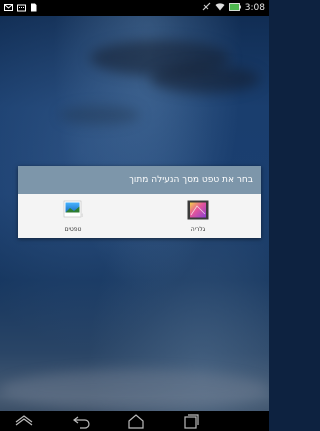 This screenshot has width=320, height=431. Describe the element at coordinates (139, 216) in the screenshot. I see `dialog-options: גלריה טפטים` at that location.